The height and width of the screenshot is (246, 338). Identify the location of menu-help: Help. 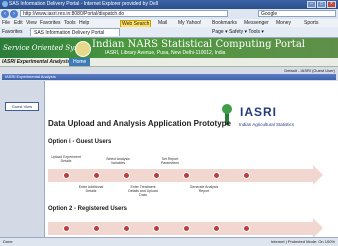
(84, 23).